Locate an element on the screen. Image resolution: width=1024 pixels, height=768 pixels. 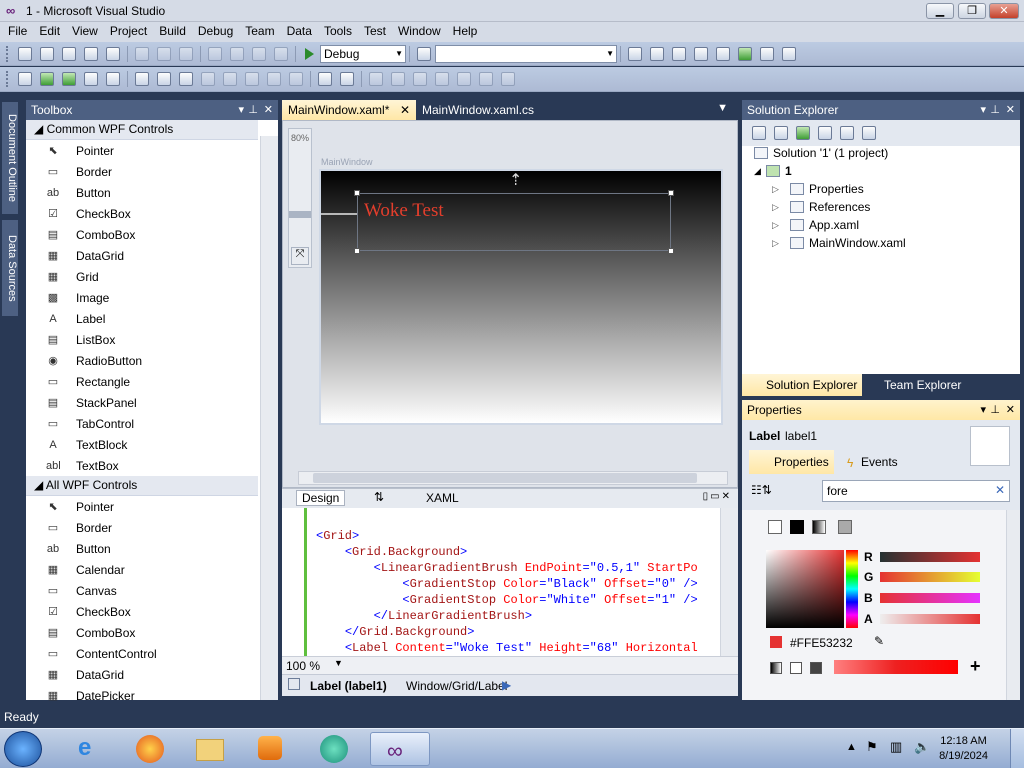
toolbox-item: ▭ Canvas is located at coordinates (152, 590).